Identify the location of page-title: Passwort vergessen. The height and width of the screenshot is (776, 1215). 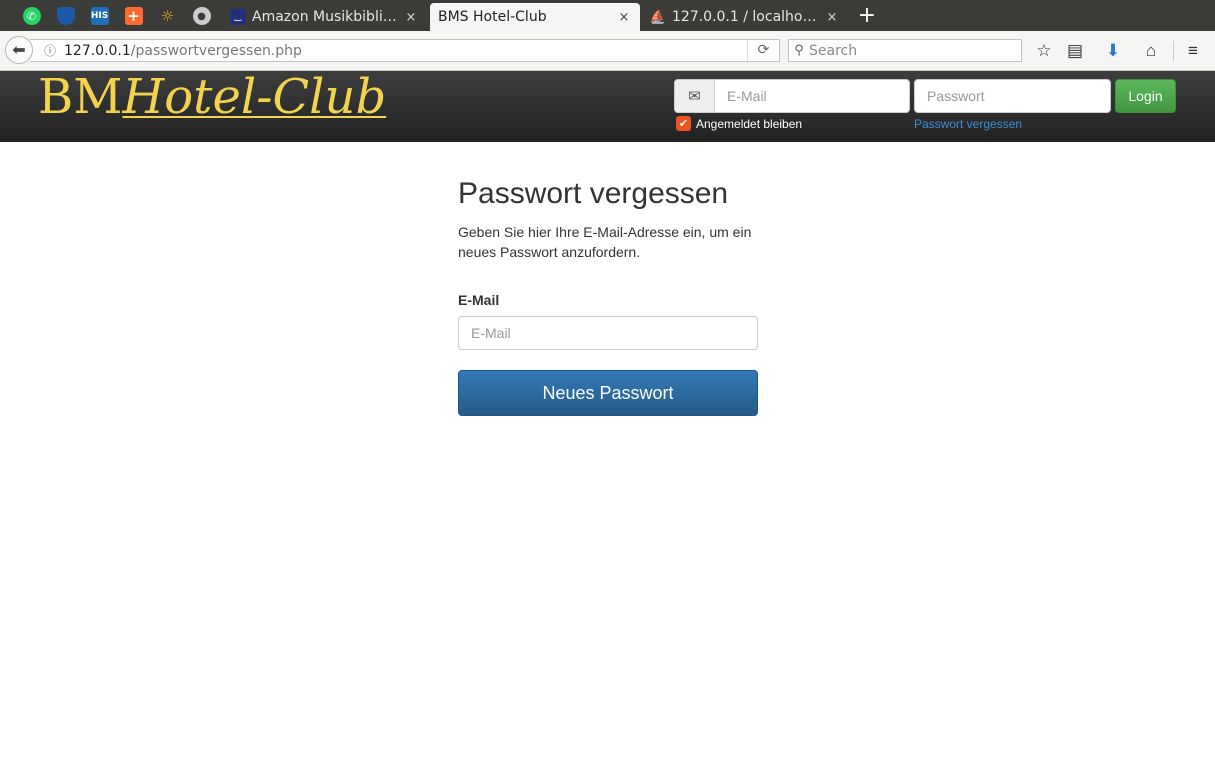
(593, 193).